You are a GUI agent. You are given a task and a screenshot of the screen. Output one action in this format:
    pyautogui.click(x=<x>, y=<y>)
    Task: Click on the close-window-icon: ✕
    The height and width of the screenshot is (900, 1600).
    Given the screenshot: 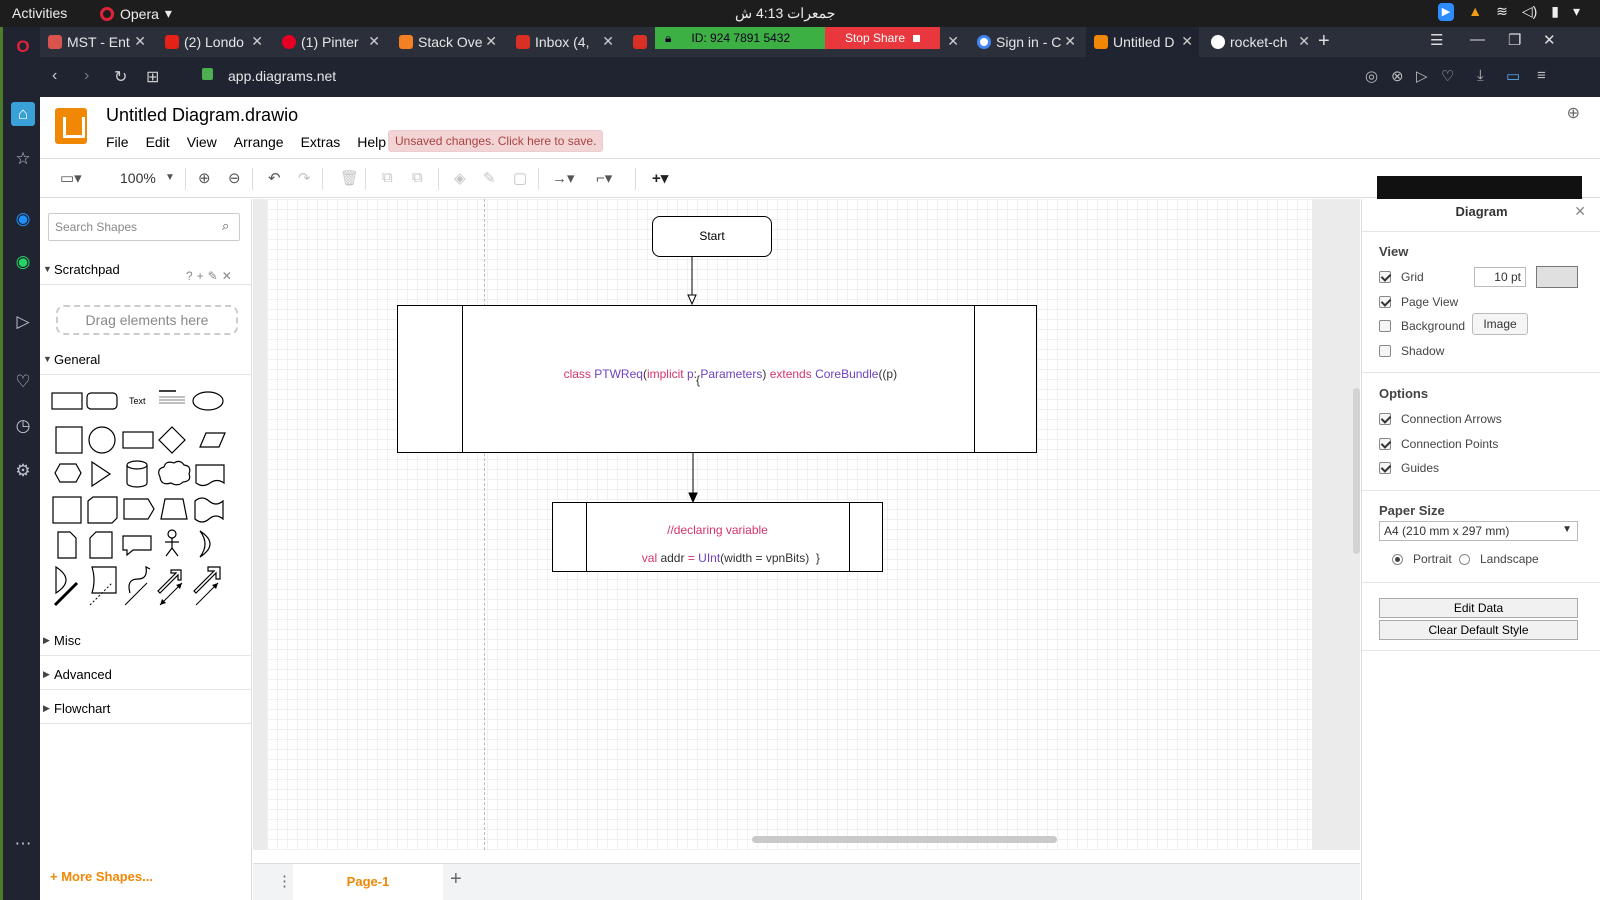 What is the action you would take?
    pyautogui.click(x=1549, y=40)
    